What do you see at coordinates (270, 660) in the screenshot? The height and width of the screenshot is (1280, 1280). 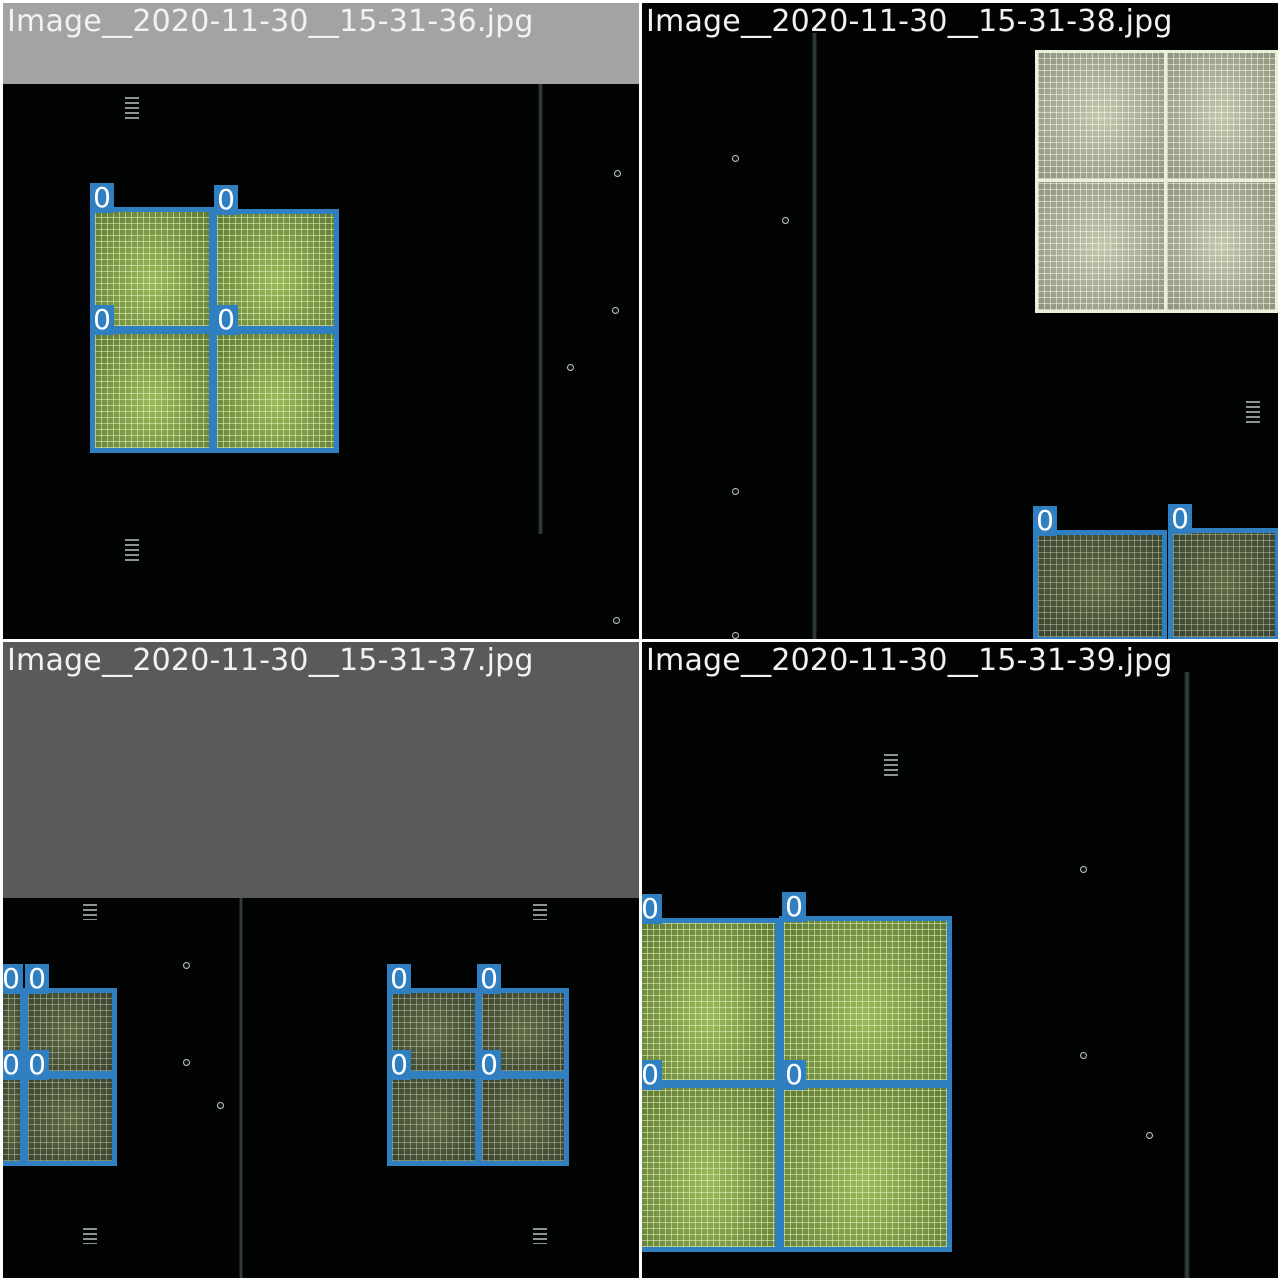 I see `panel-title: Image__2020-11-30__15-31-37.jpg` at bounding box center [270, 660].